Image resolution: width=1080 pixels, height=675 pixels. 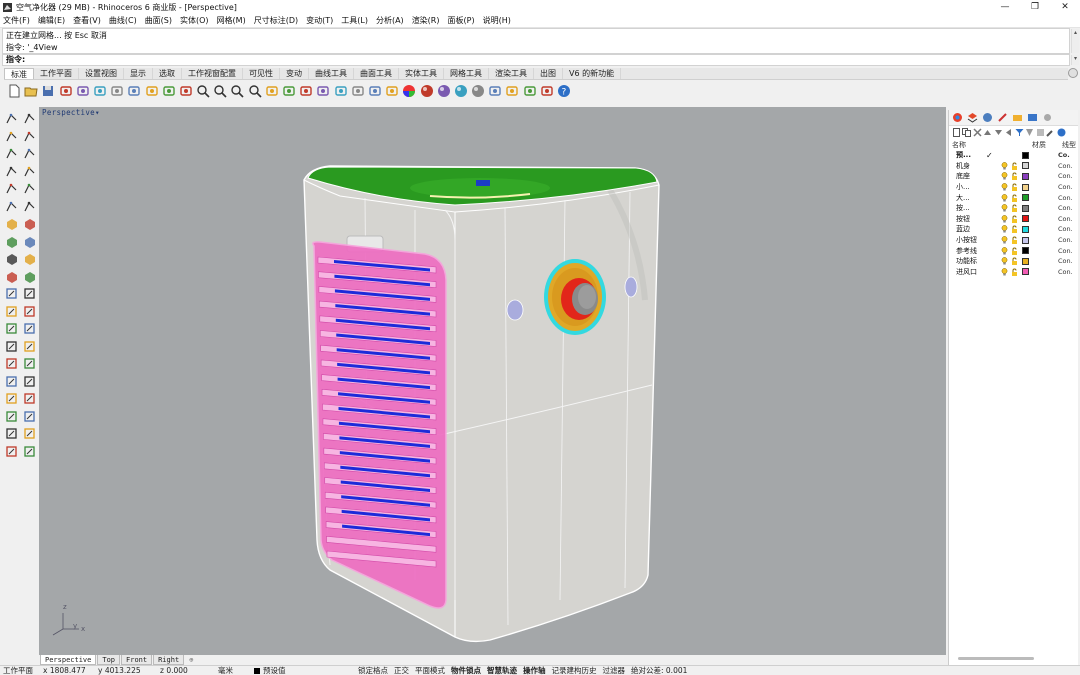 What do you see at coordinates (11, 137) in the screenshot?
I see `polyline-icon` at bounding box center [11, 137].